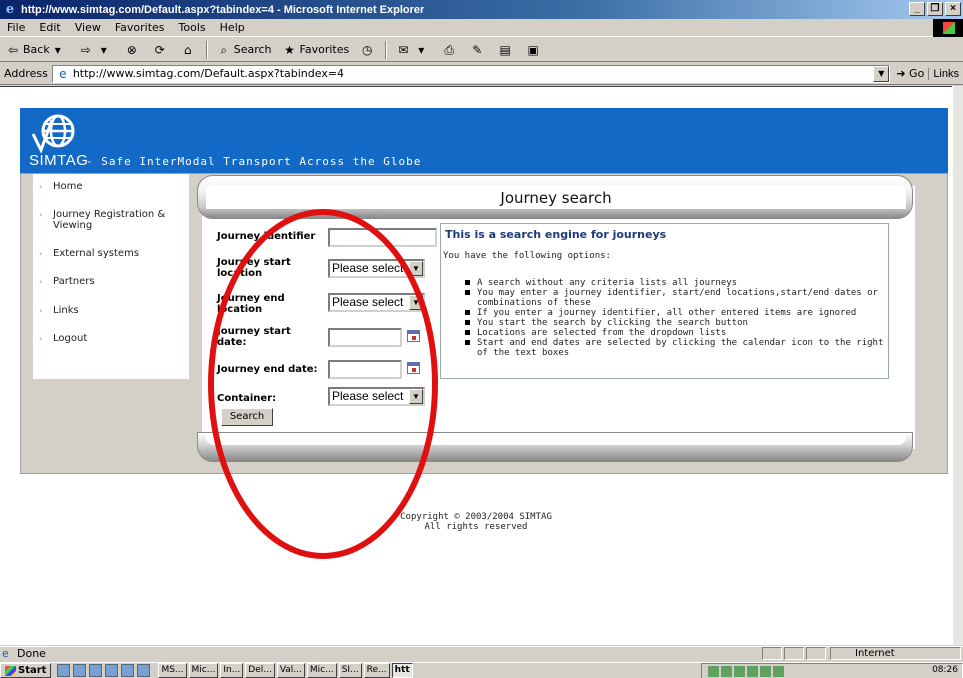  I want to click on status-cell, so click(772, 653).